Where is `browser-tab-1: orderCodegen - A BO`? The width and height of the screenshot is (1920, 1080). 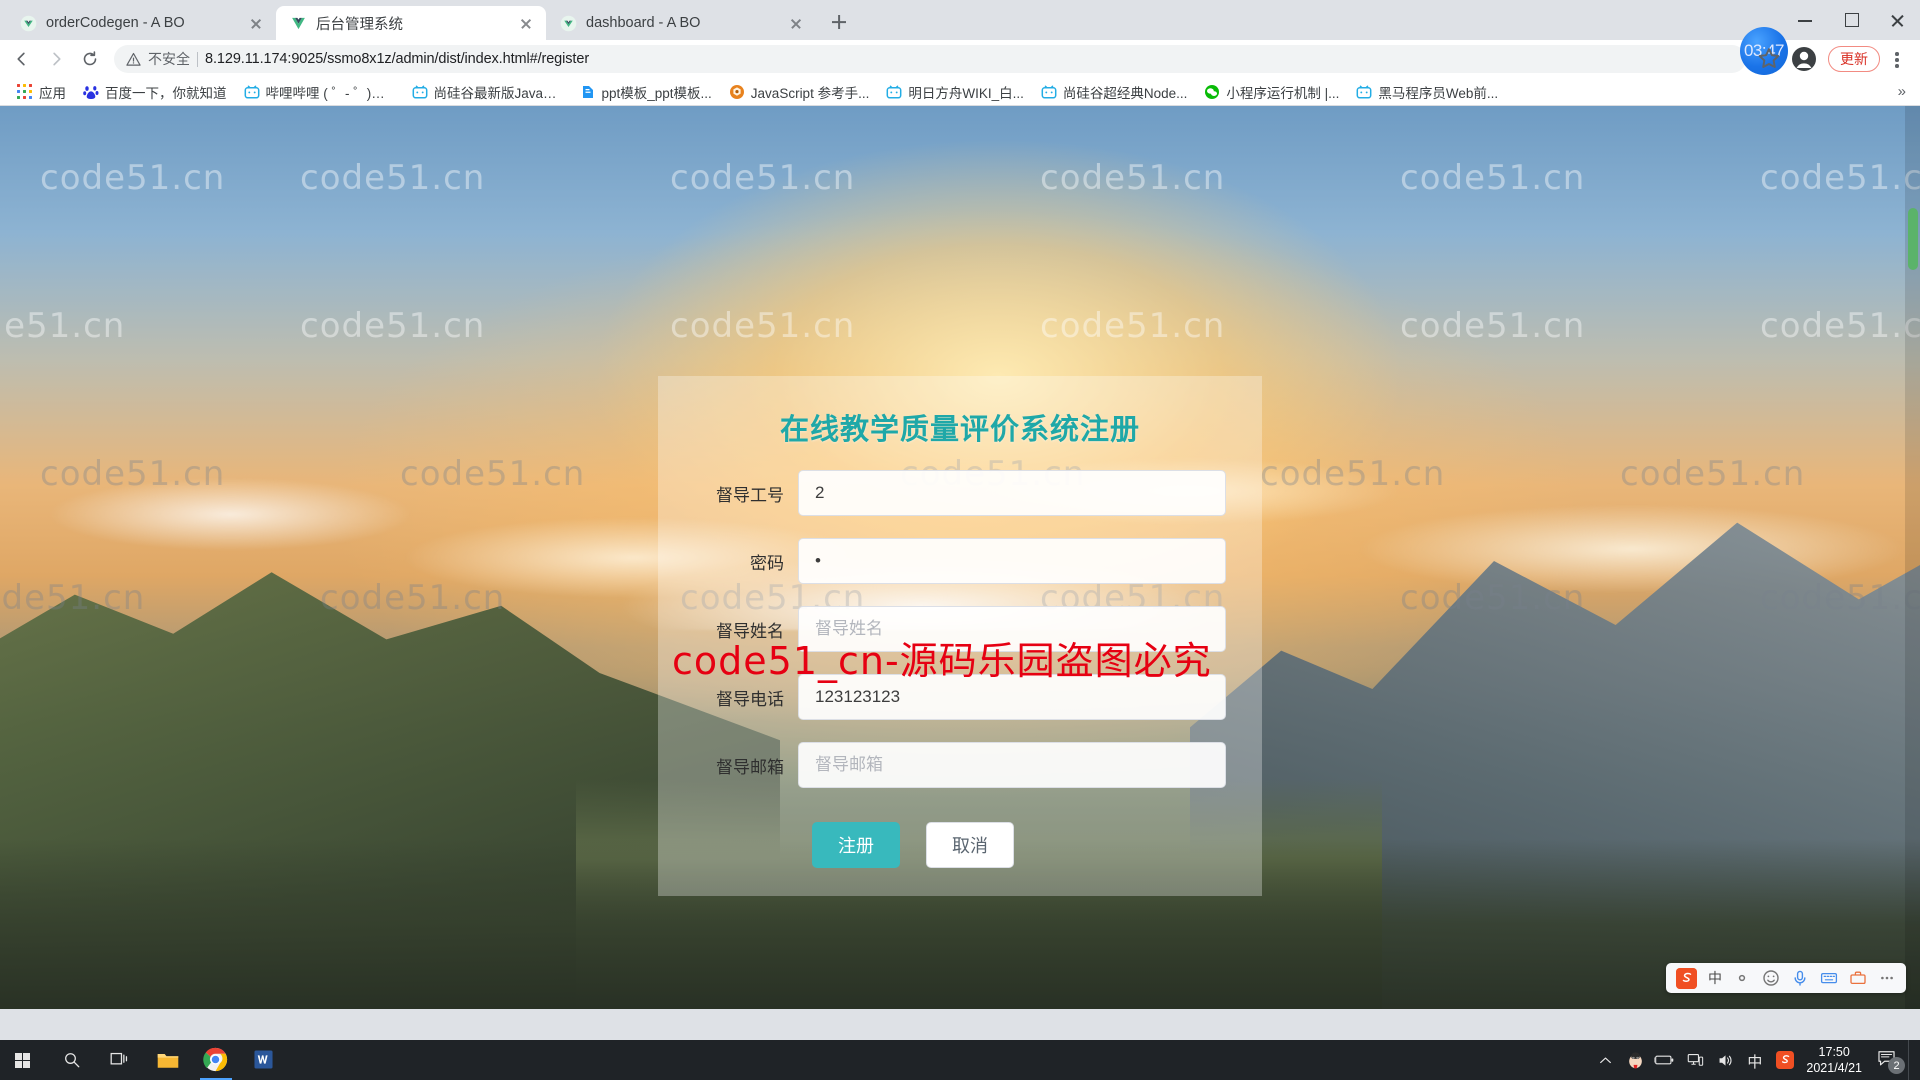
browser-tab-1: orderCodegen - A BO is located at coordinates (141, 23).